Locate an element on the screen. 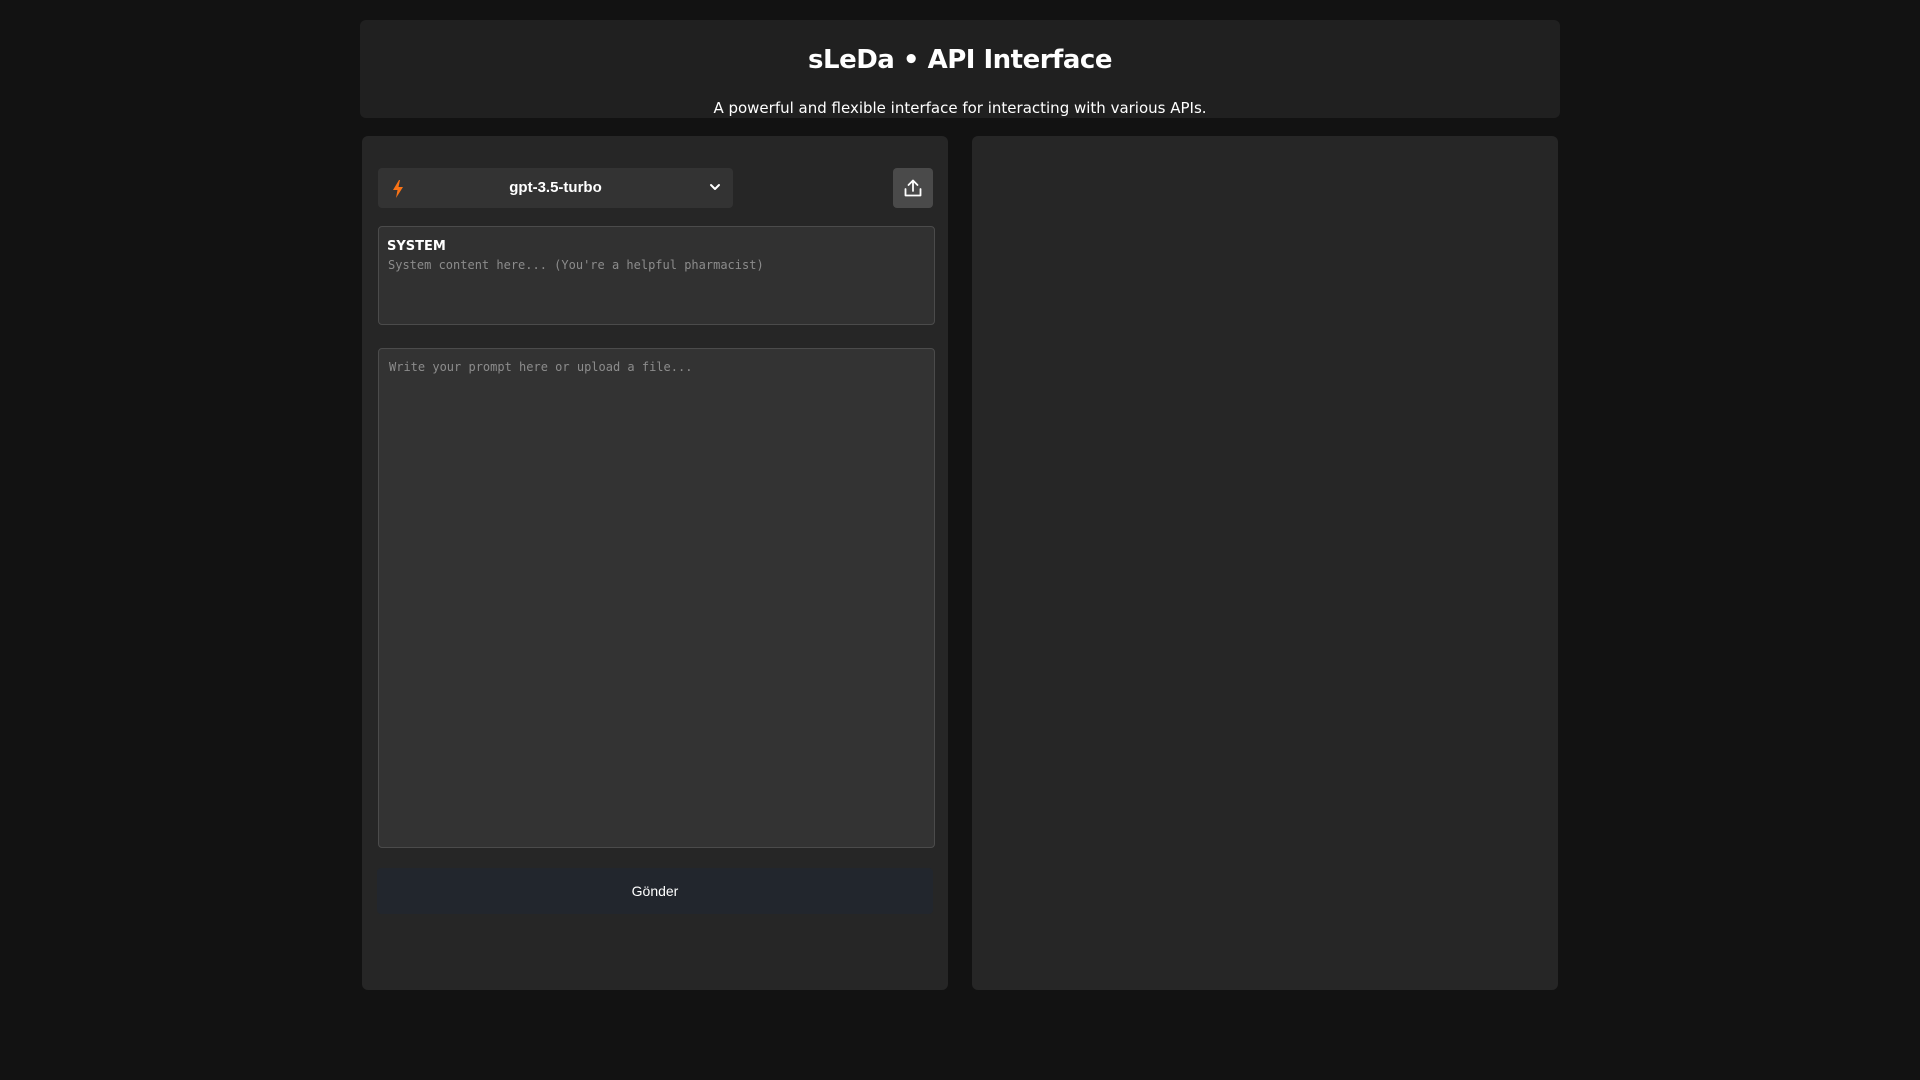 This screenshot has height=1080, width=1920. model-select-value: gpt-3.5-turbo is located at coordinates (555, 187).